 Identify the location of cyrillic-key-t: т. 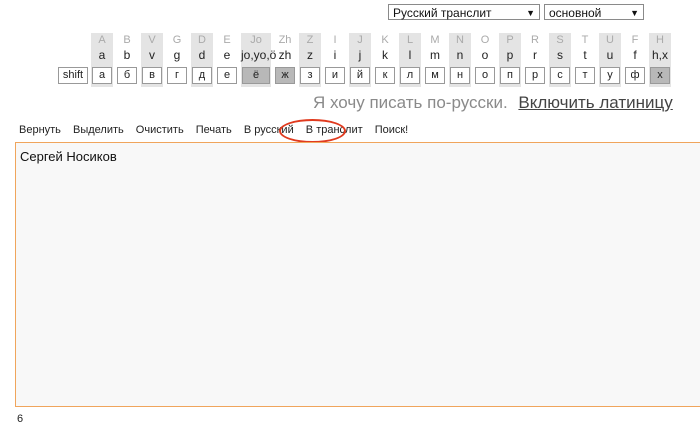
(585, 75).